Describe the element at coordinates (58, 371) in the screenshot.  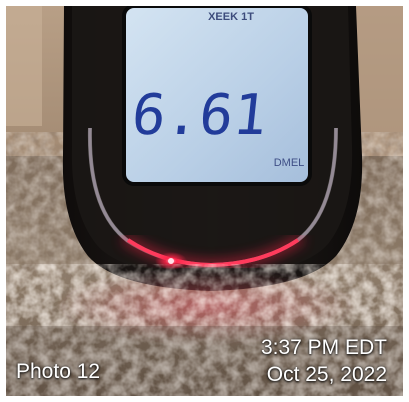
I see `photo-label: Photo 12` at that location.